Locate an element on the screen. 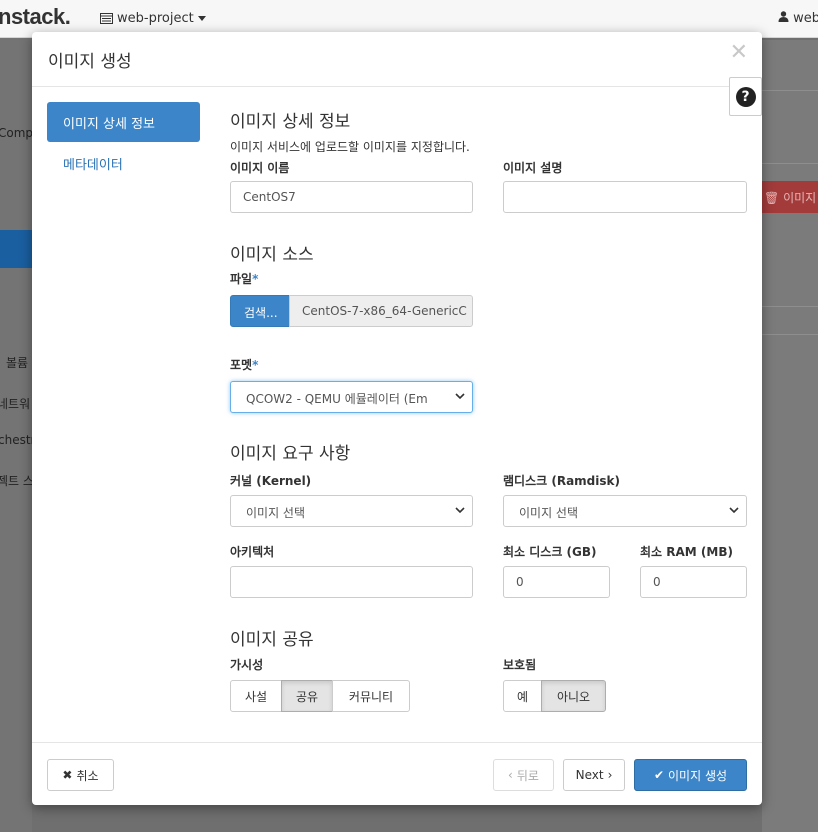  file-name-field: CentOS-7-x86_64-GenericC is located at coordinates (381, 311).